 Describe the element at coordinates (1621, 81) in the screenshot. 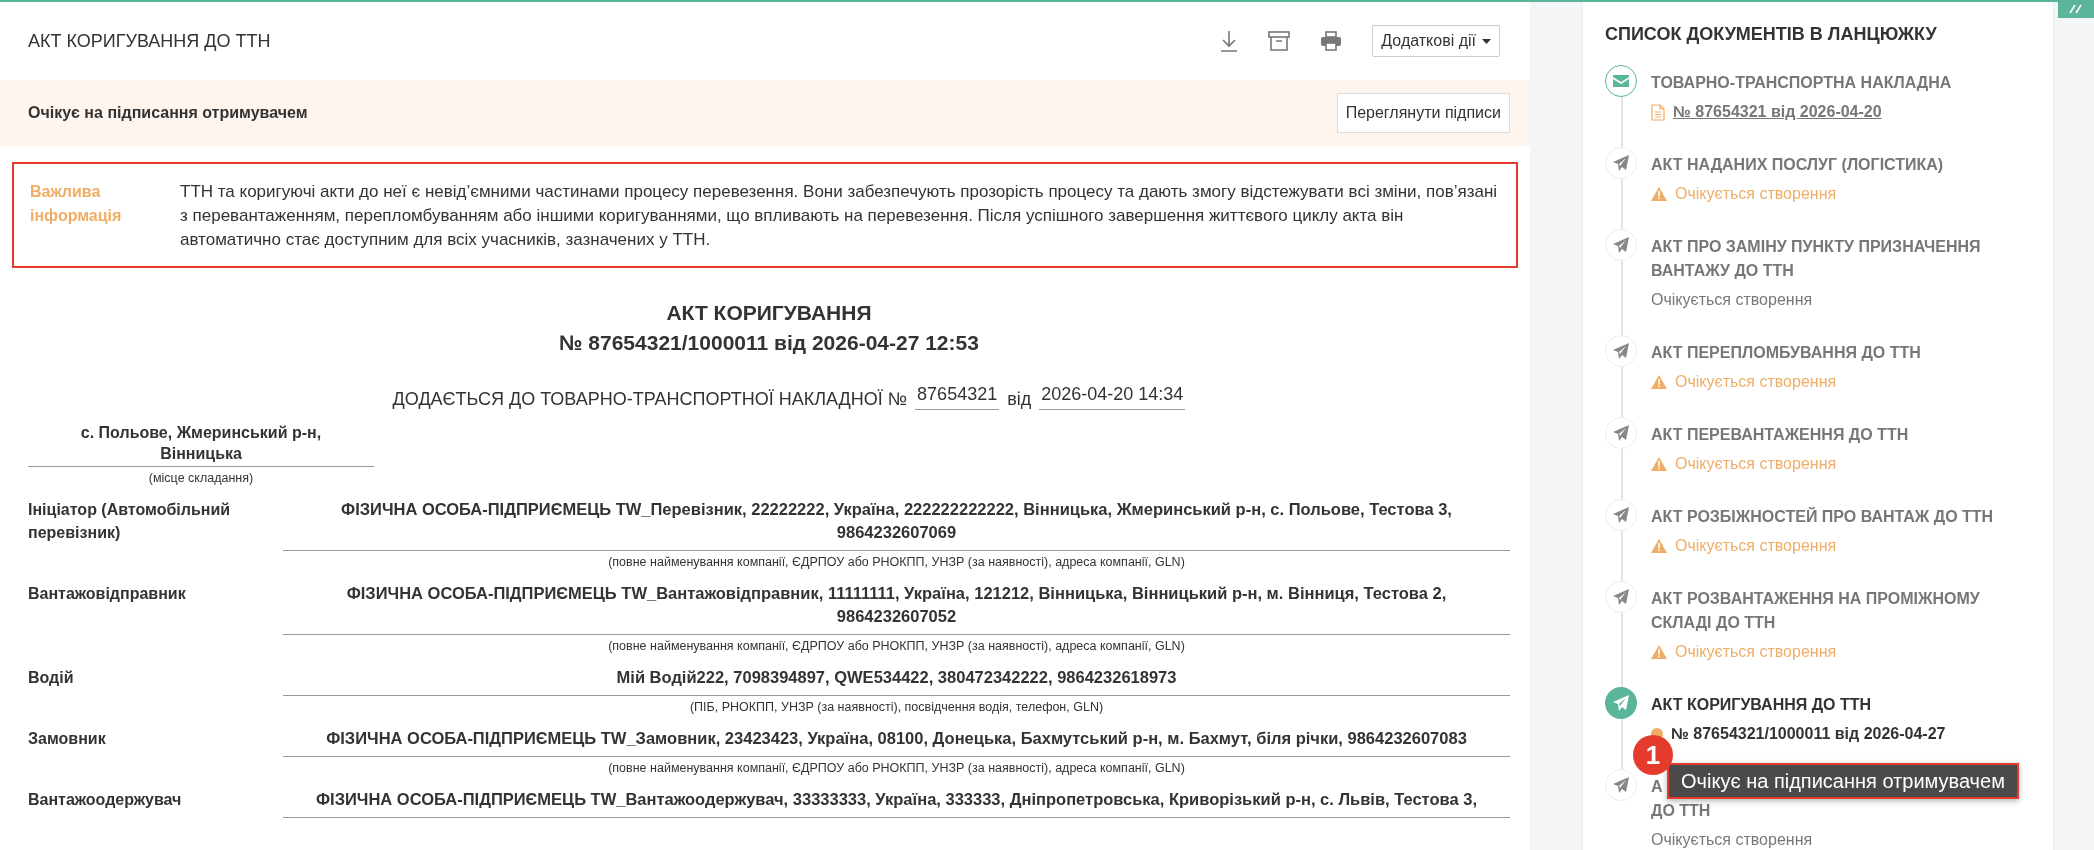

I see `envelope-icon` at that location.